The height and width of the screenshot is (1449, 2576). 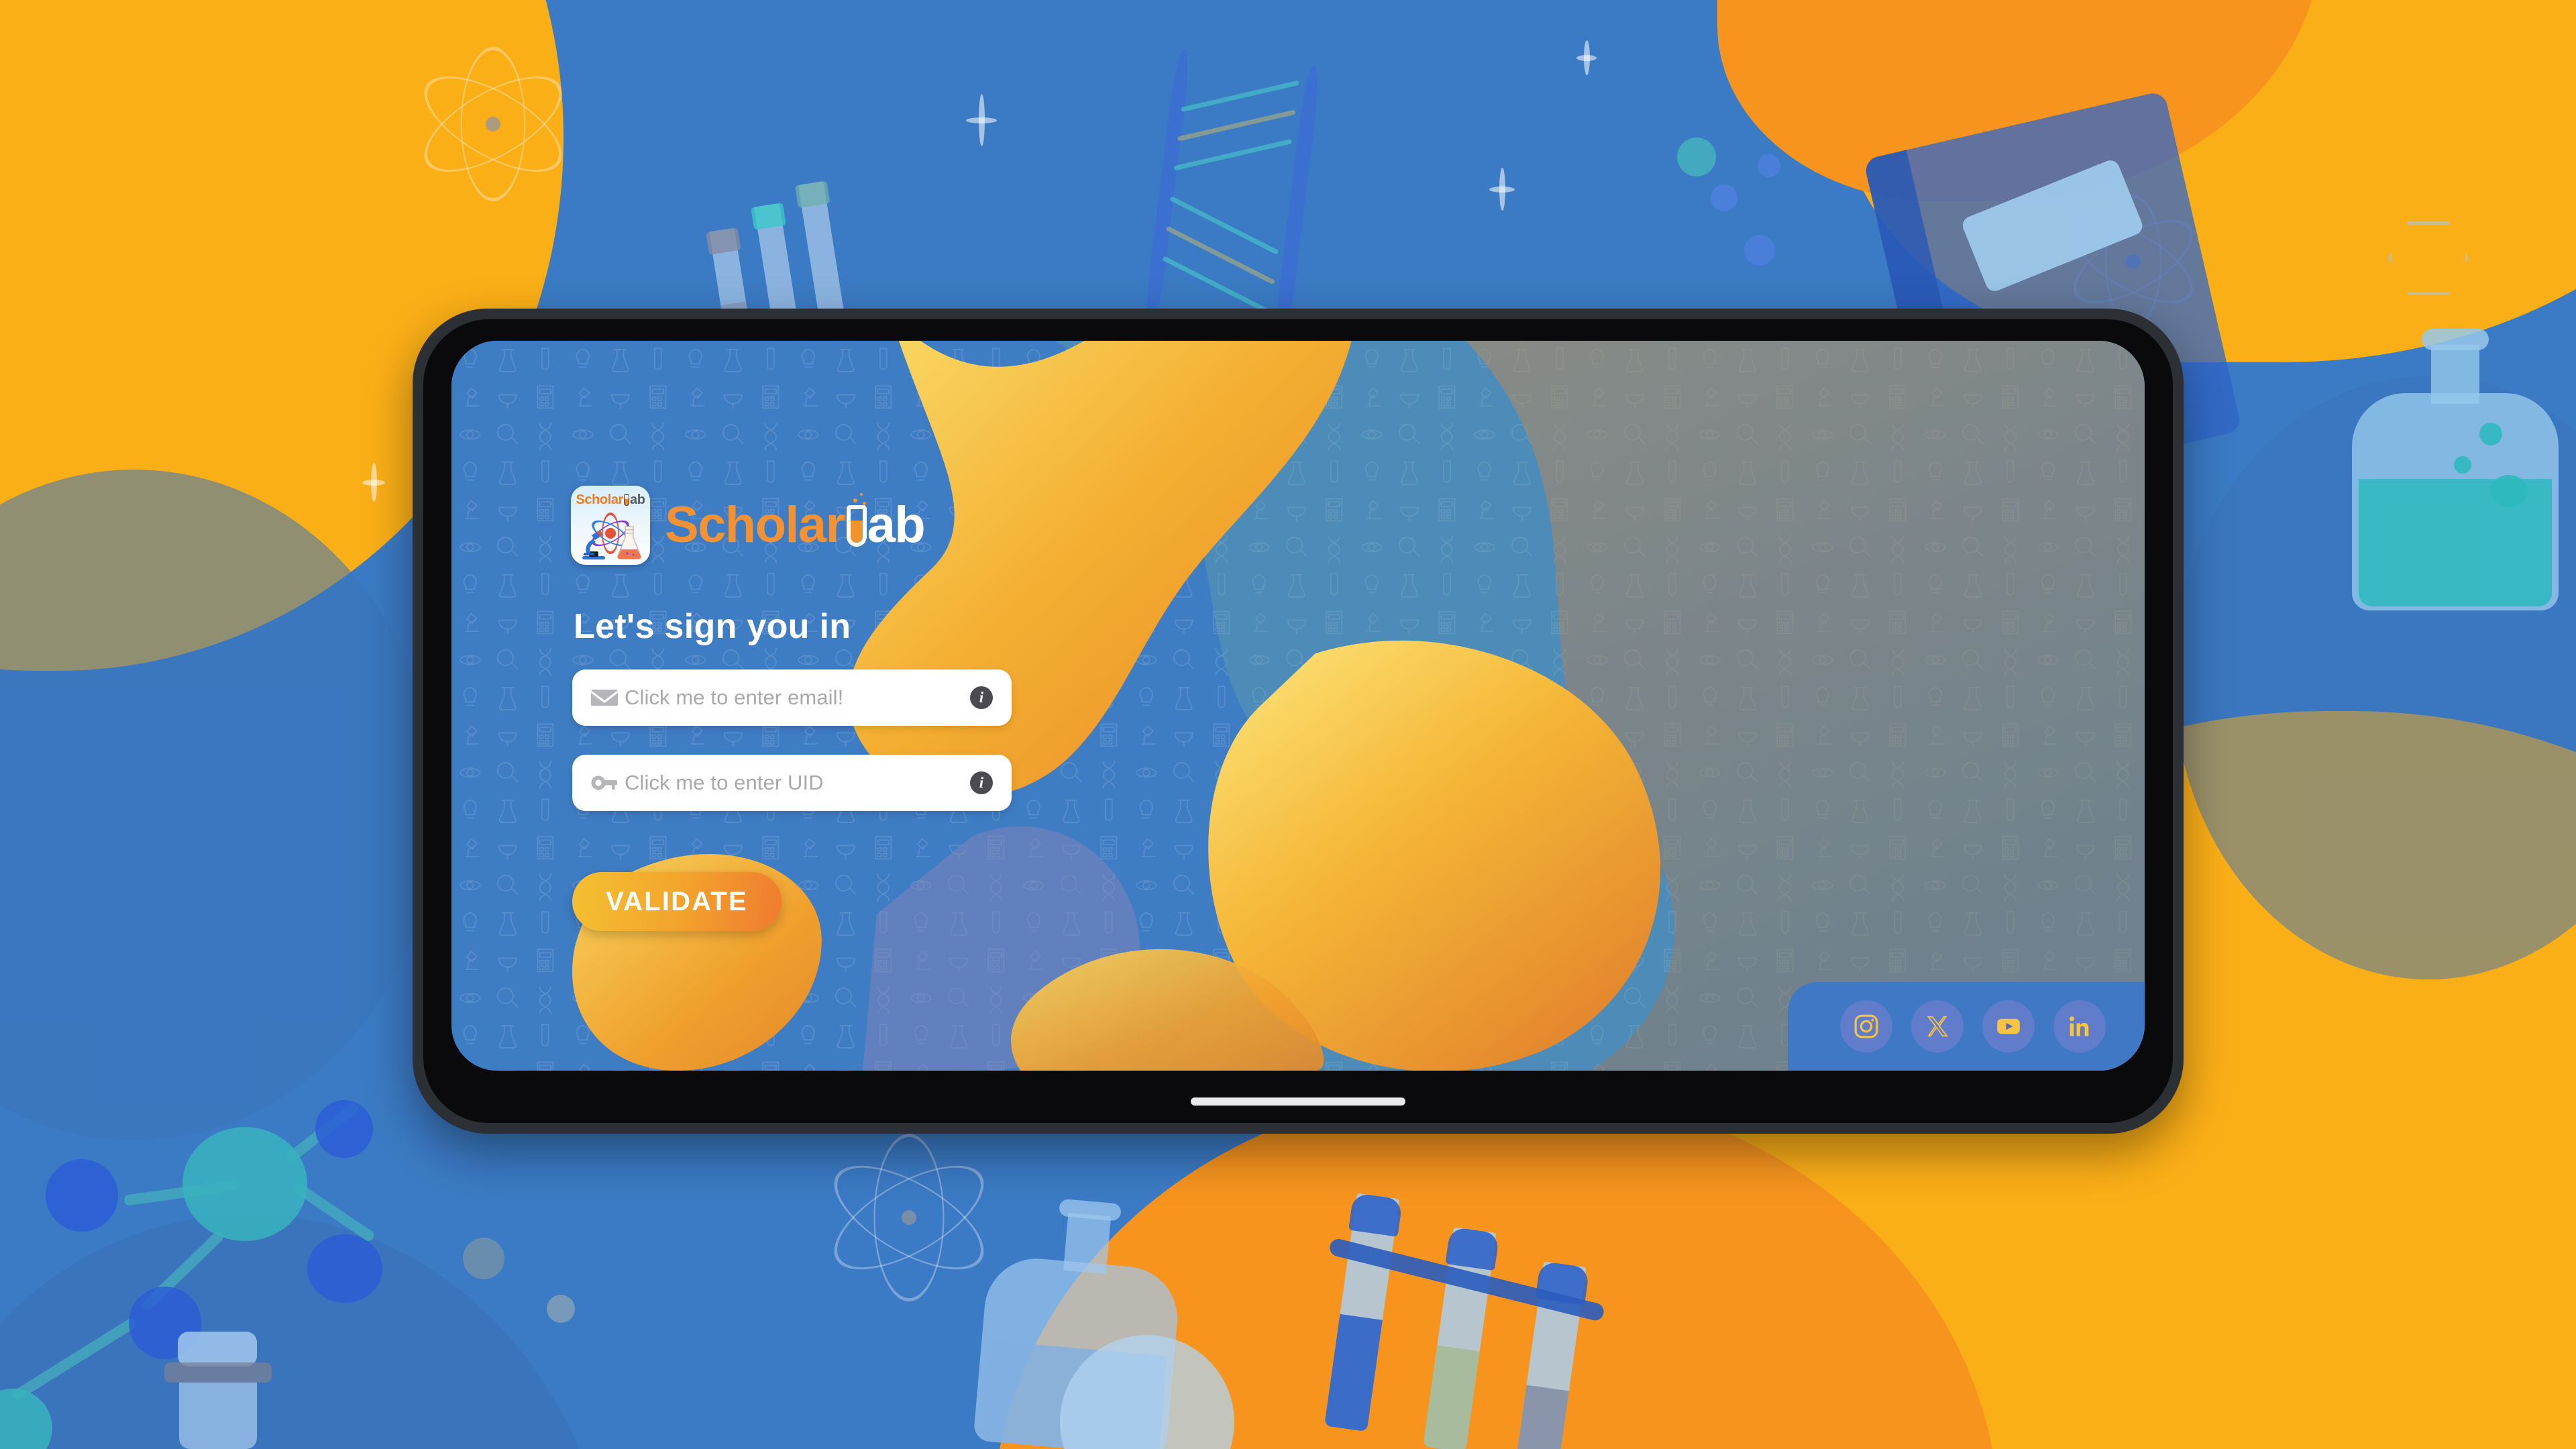 I want to click on x-twitter-icon, so click(x=1937, y=1026).